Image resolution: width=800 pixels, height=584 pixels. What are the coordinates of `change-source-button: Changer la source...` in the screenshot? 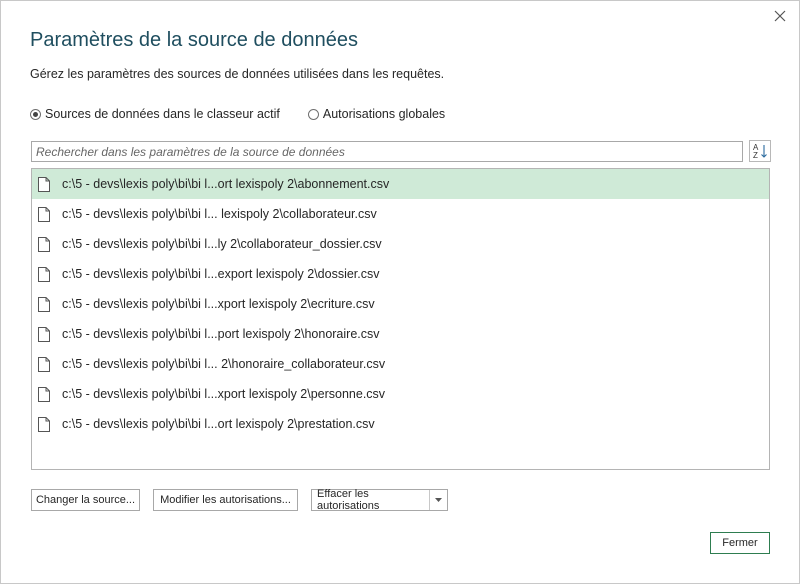 It's located at (85, 500).